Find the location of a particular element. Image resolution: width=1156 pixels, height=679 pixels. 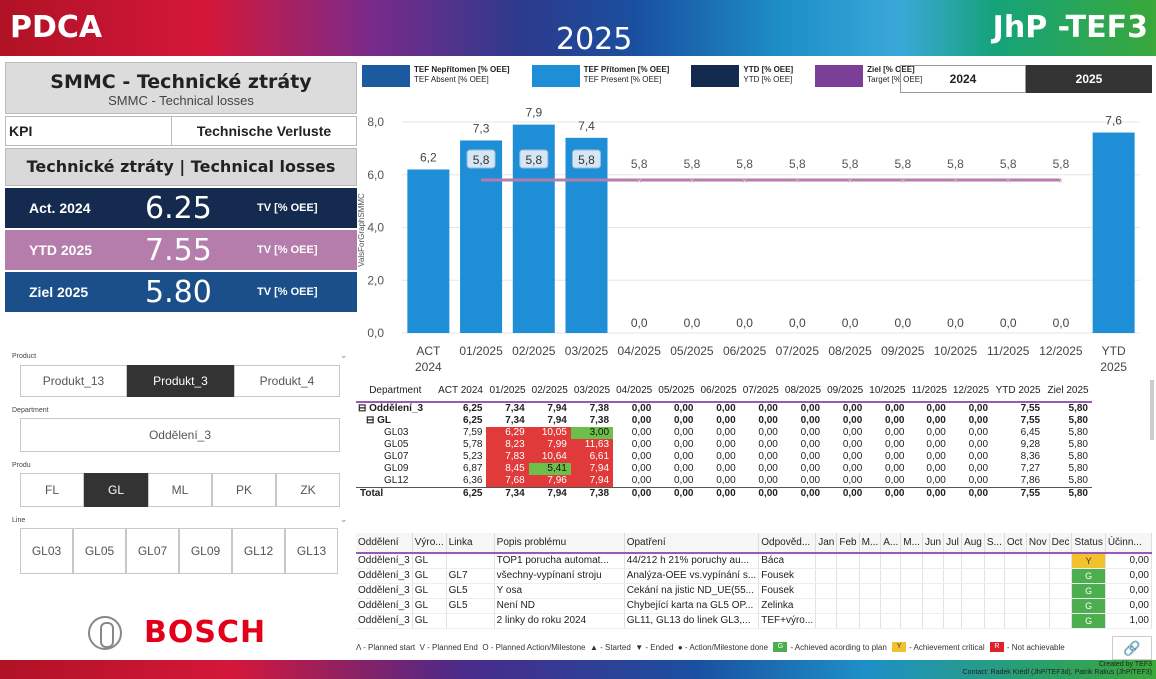

matrix-header: Department is located at coordinates (395, 391).